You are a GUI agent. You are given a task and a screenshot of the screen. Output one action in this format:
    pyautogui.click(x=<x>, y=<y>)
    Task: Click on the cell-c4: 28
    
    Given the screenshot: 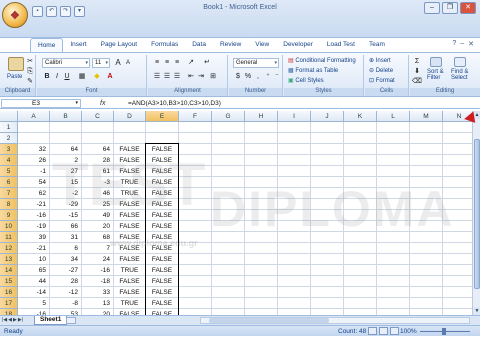 What is the action you would take?
    pyautogui.click(x=98, y=160)
    